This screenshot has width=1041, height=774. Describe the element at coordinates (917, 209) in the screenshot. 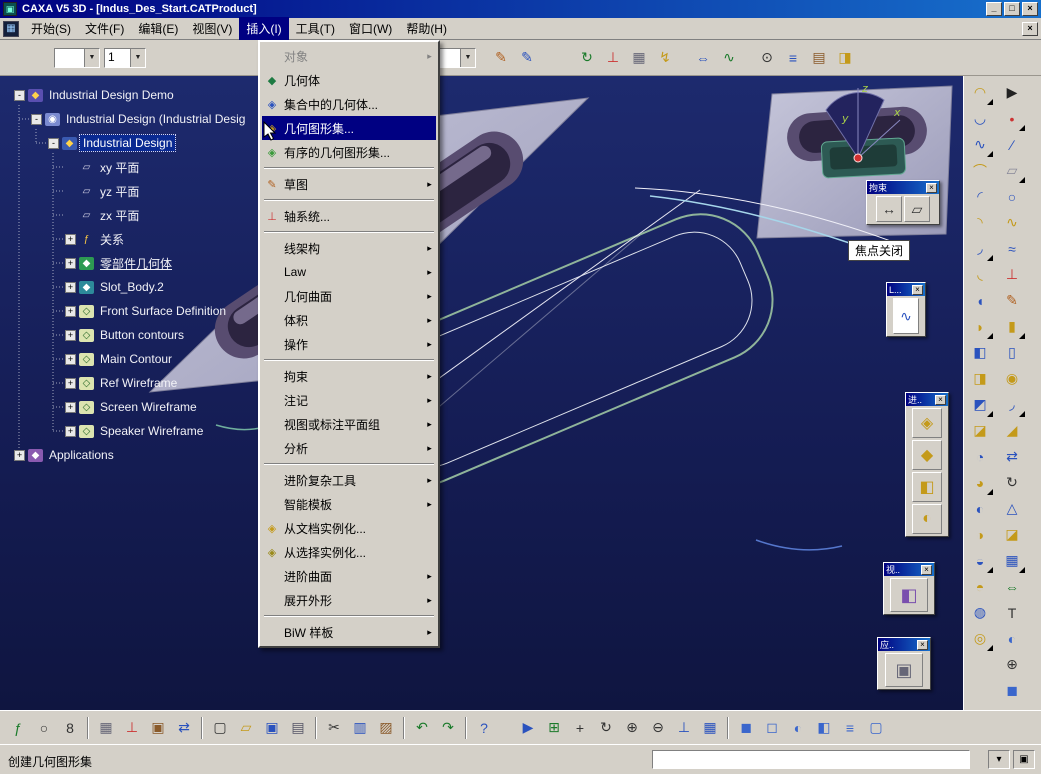

I see `contact-constraint-icon: ▱` at that location.